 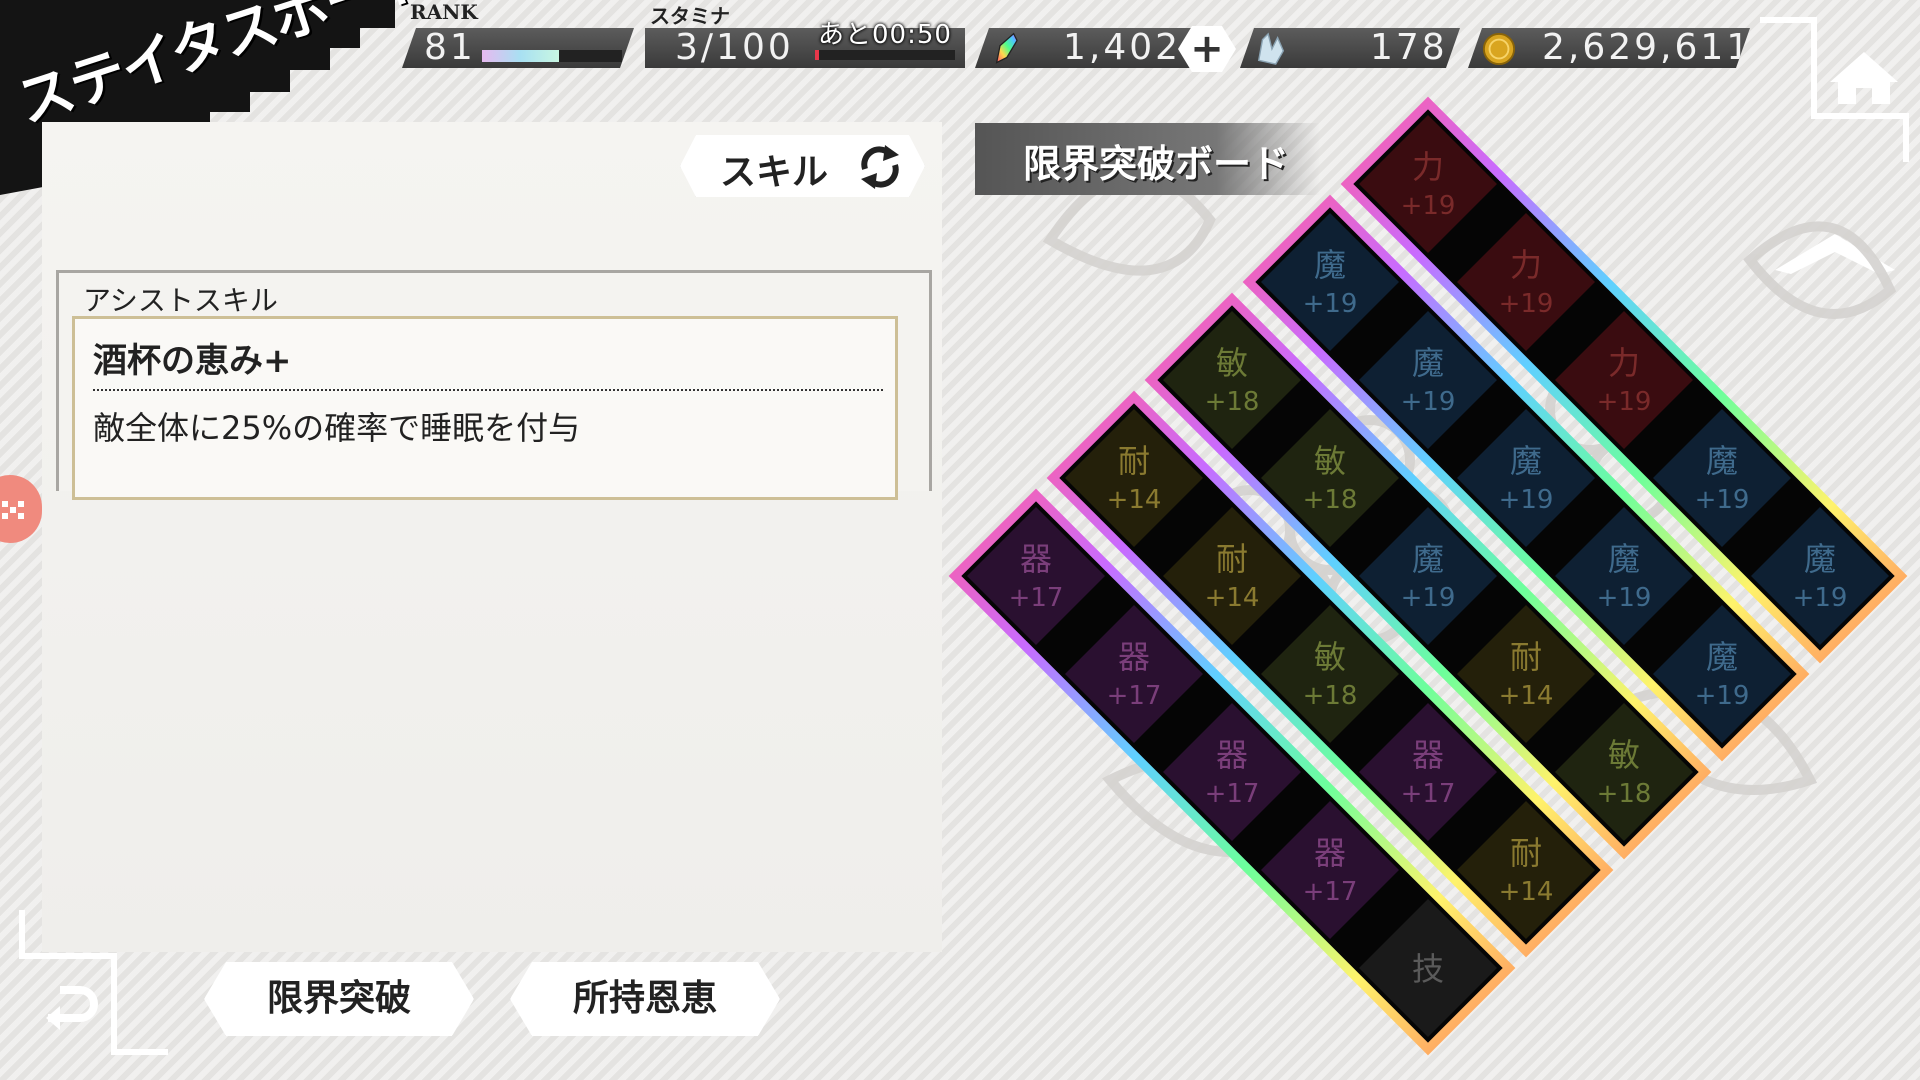 I want to click on stamina-progress-bar, so click(x=885, y=55).